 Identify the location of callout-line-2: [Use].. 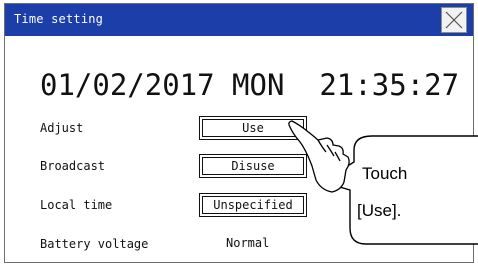
(379, 210).